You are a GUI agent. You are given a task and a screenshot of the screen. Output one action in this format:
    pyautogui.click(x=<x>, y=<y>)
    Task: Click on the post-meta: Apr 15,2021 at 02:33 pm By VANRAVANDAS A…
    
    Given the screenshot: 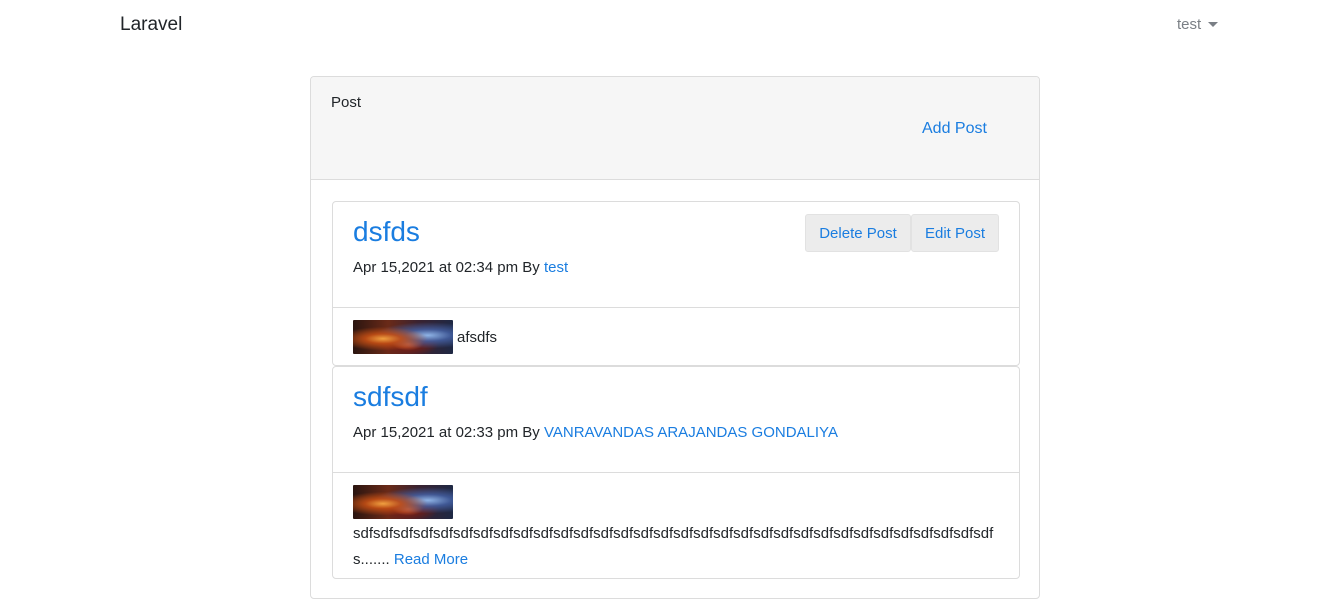 What is the action you would take?
    pyautogui.click(x=595, y=432)
    